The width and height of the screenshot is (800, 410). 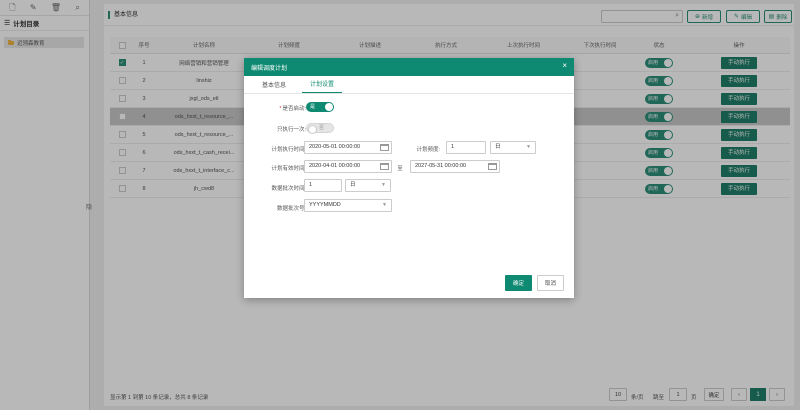 What do you see at coordinates (291, 130) in the screenshot?
I see `run-once-label: 只执行一次:` at bounding box center [291, 130].